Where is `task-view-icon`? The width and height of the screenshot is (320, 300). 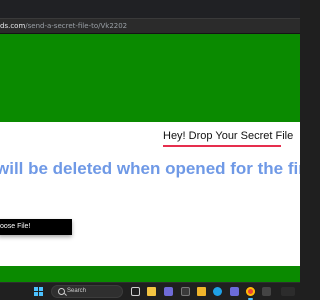 task-view-icon is located at coordinates (135, 291).